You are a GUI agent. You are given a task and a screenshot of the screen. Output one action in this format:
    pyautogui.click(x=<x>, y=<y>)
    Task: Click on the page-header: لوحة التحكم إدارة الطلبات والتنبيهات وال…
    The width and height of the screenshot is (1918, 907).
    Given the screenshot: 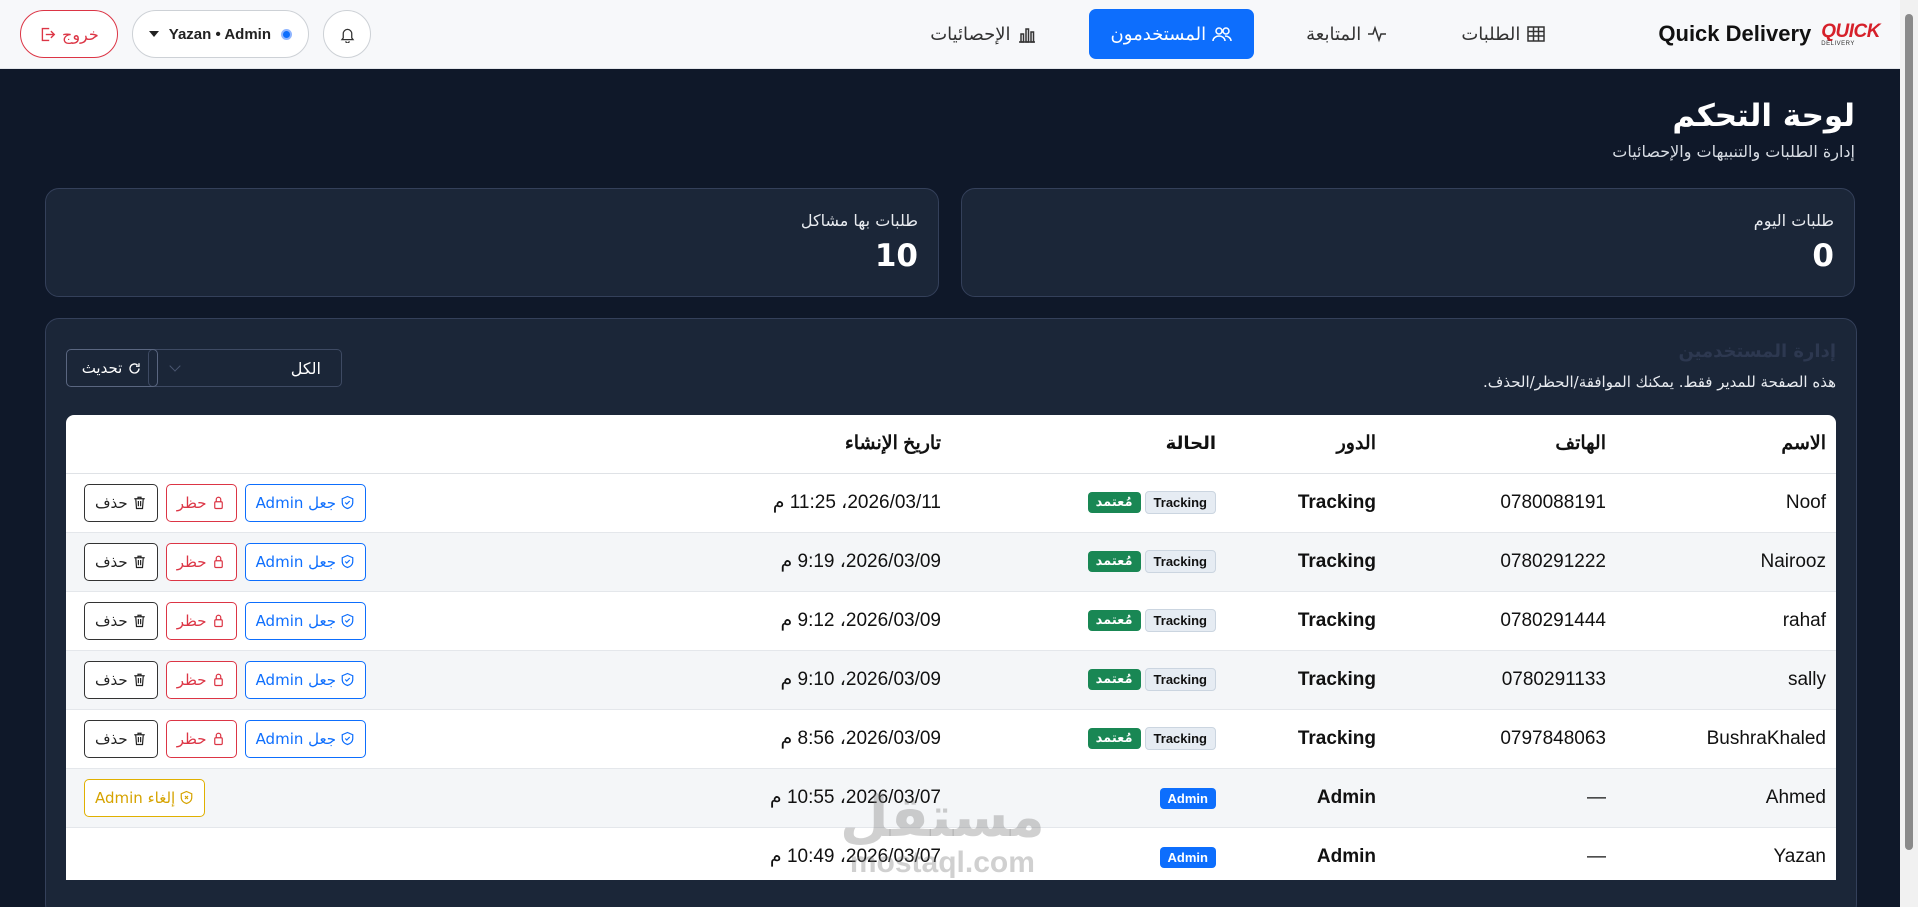 What is the action you would take?
    pyautogui.click(x=1733, y=129)
    